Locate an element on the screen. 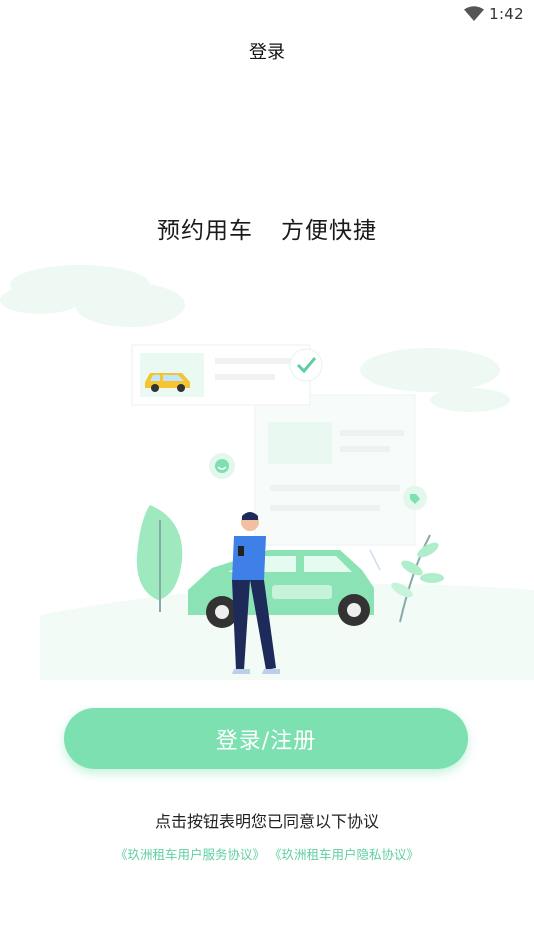 The height and width of the screenshot is (949, 534). car-card is located at coordinates (221, 375).